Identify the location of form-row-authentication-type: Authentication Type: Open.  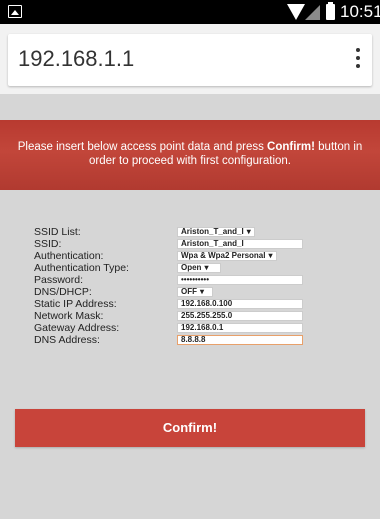
(184, 268).